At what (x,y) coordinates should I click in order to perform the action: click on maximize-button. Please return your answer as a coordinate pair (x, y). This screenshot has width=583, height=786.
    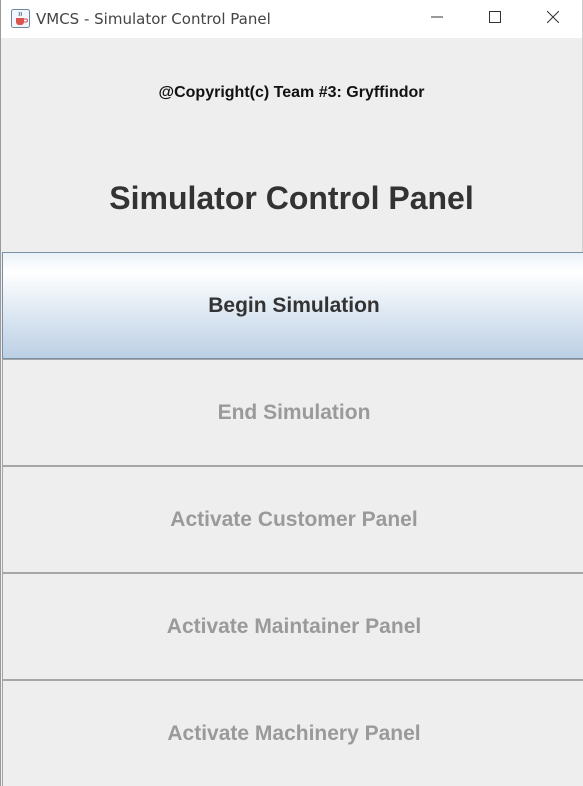
    Looking at the image, I should click on (495, 19).